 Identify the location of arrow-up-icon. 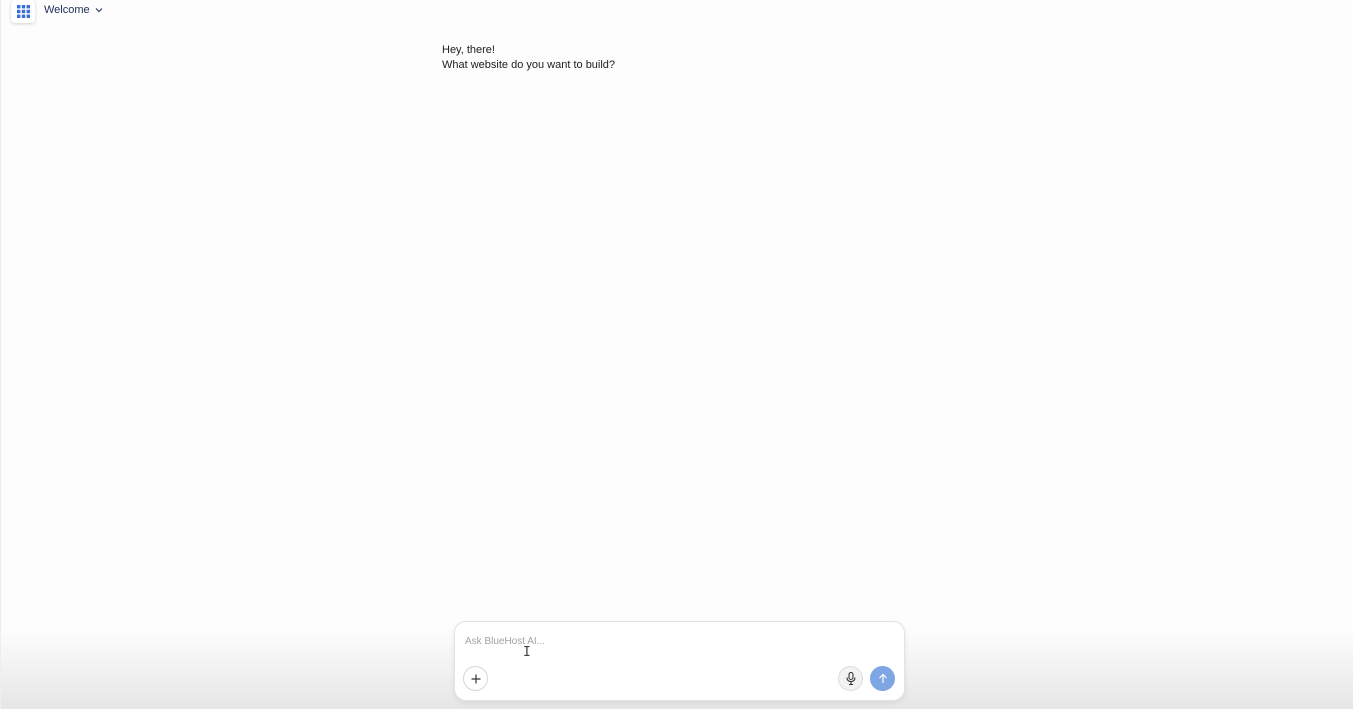
(882, 678).